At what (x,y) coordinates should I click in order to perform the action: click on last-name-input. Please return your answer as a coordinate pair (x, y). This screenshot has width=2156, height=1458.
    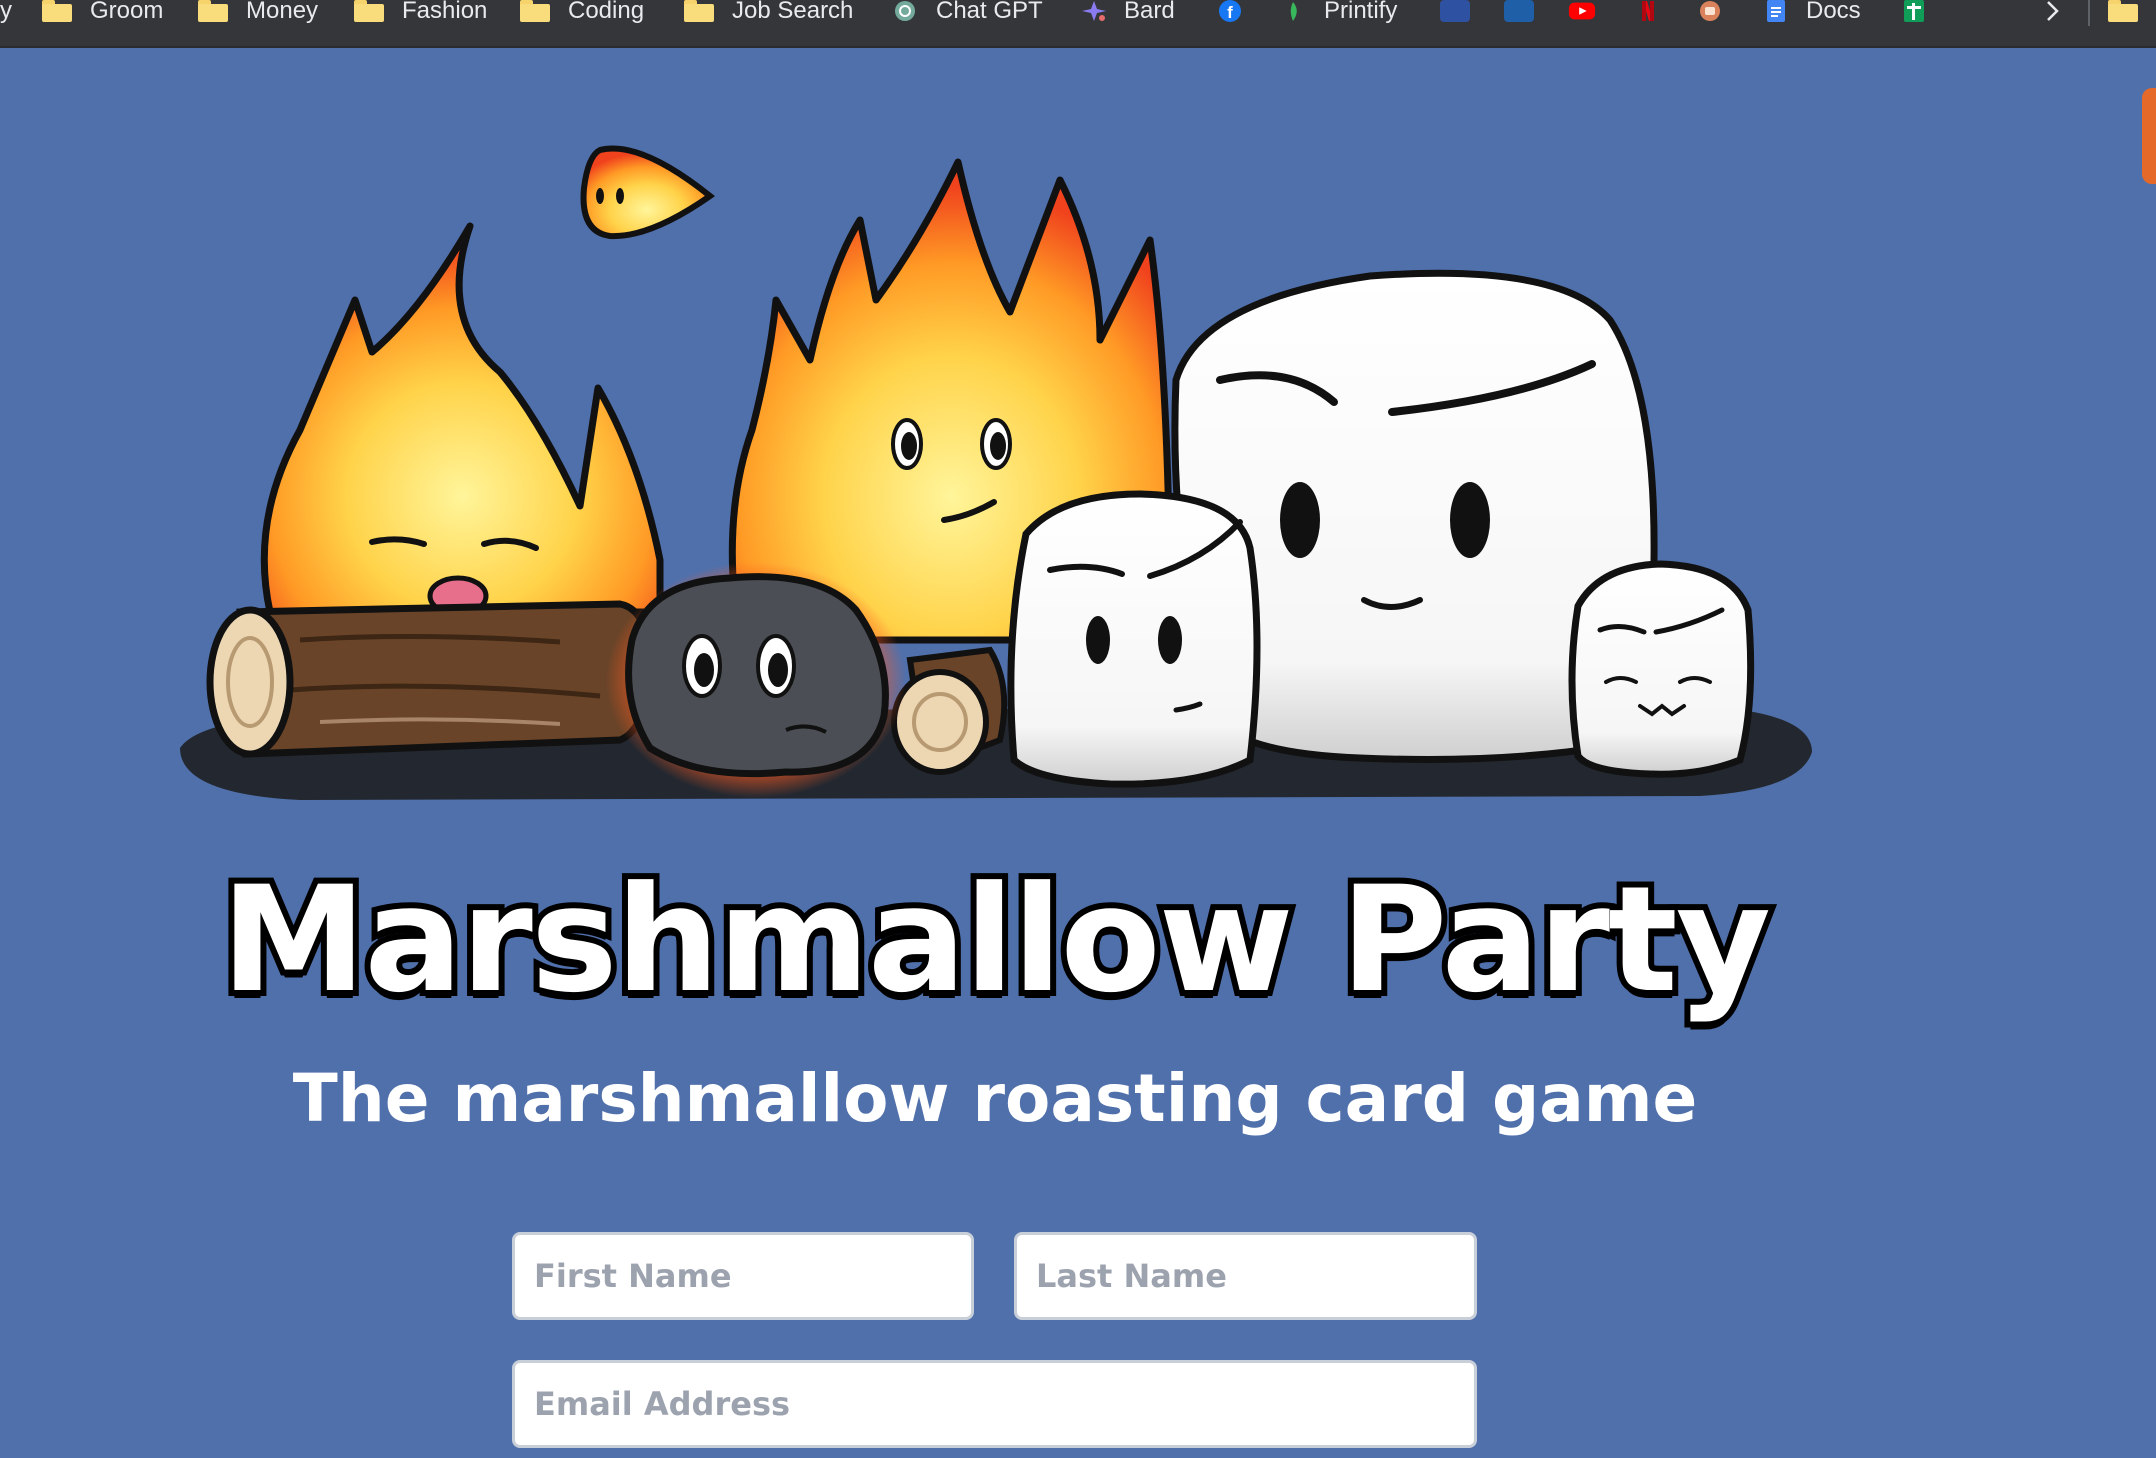
    Looking at the image, I should click on (1245, 1276).